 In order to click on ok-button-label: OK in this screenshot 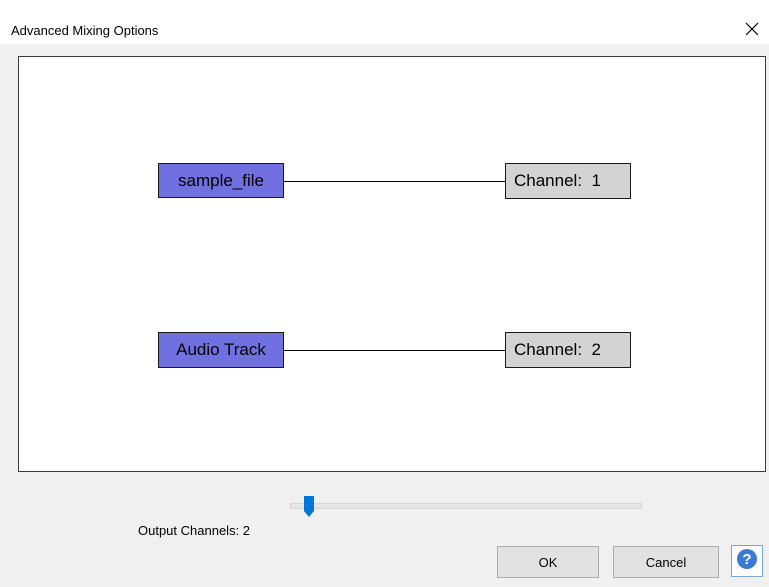, I will do `click(548, 562)`.